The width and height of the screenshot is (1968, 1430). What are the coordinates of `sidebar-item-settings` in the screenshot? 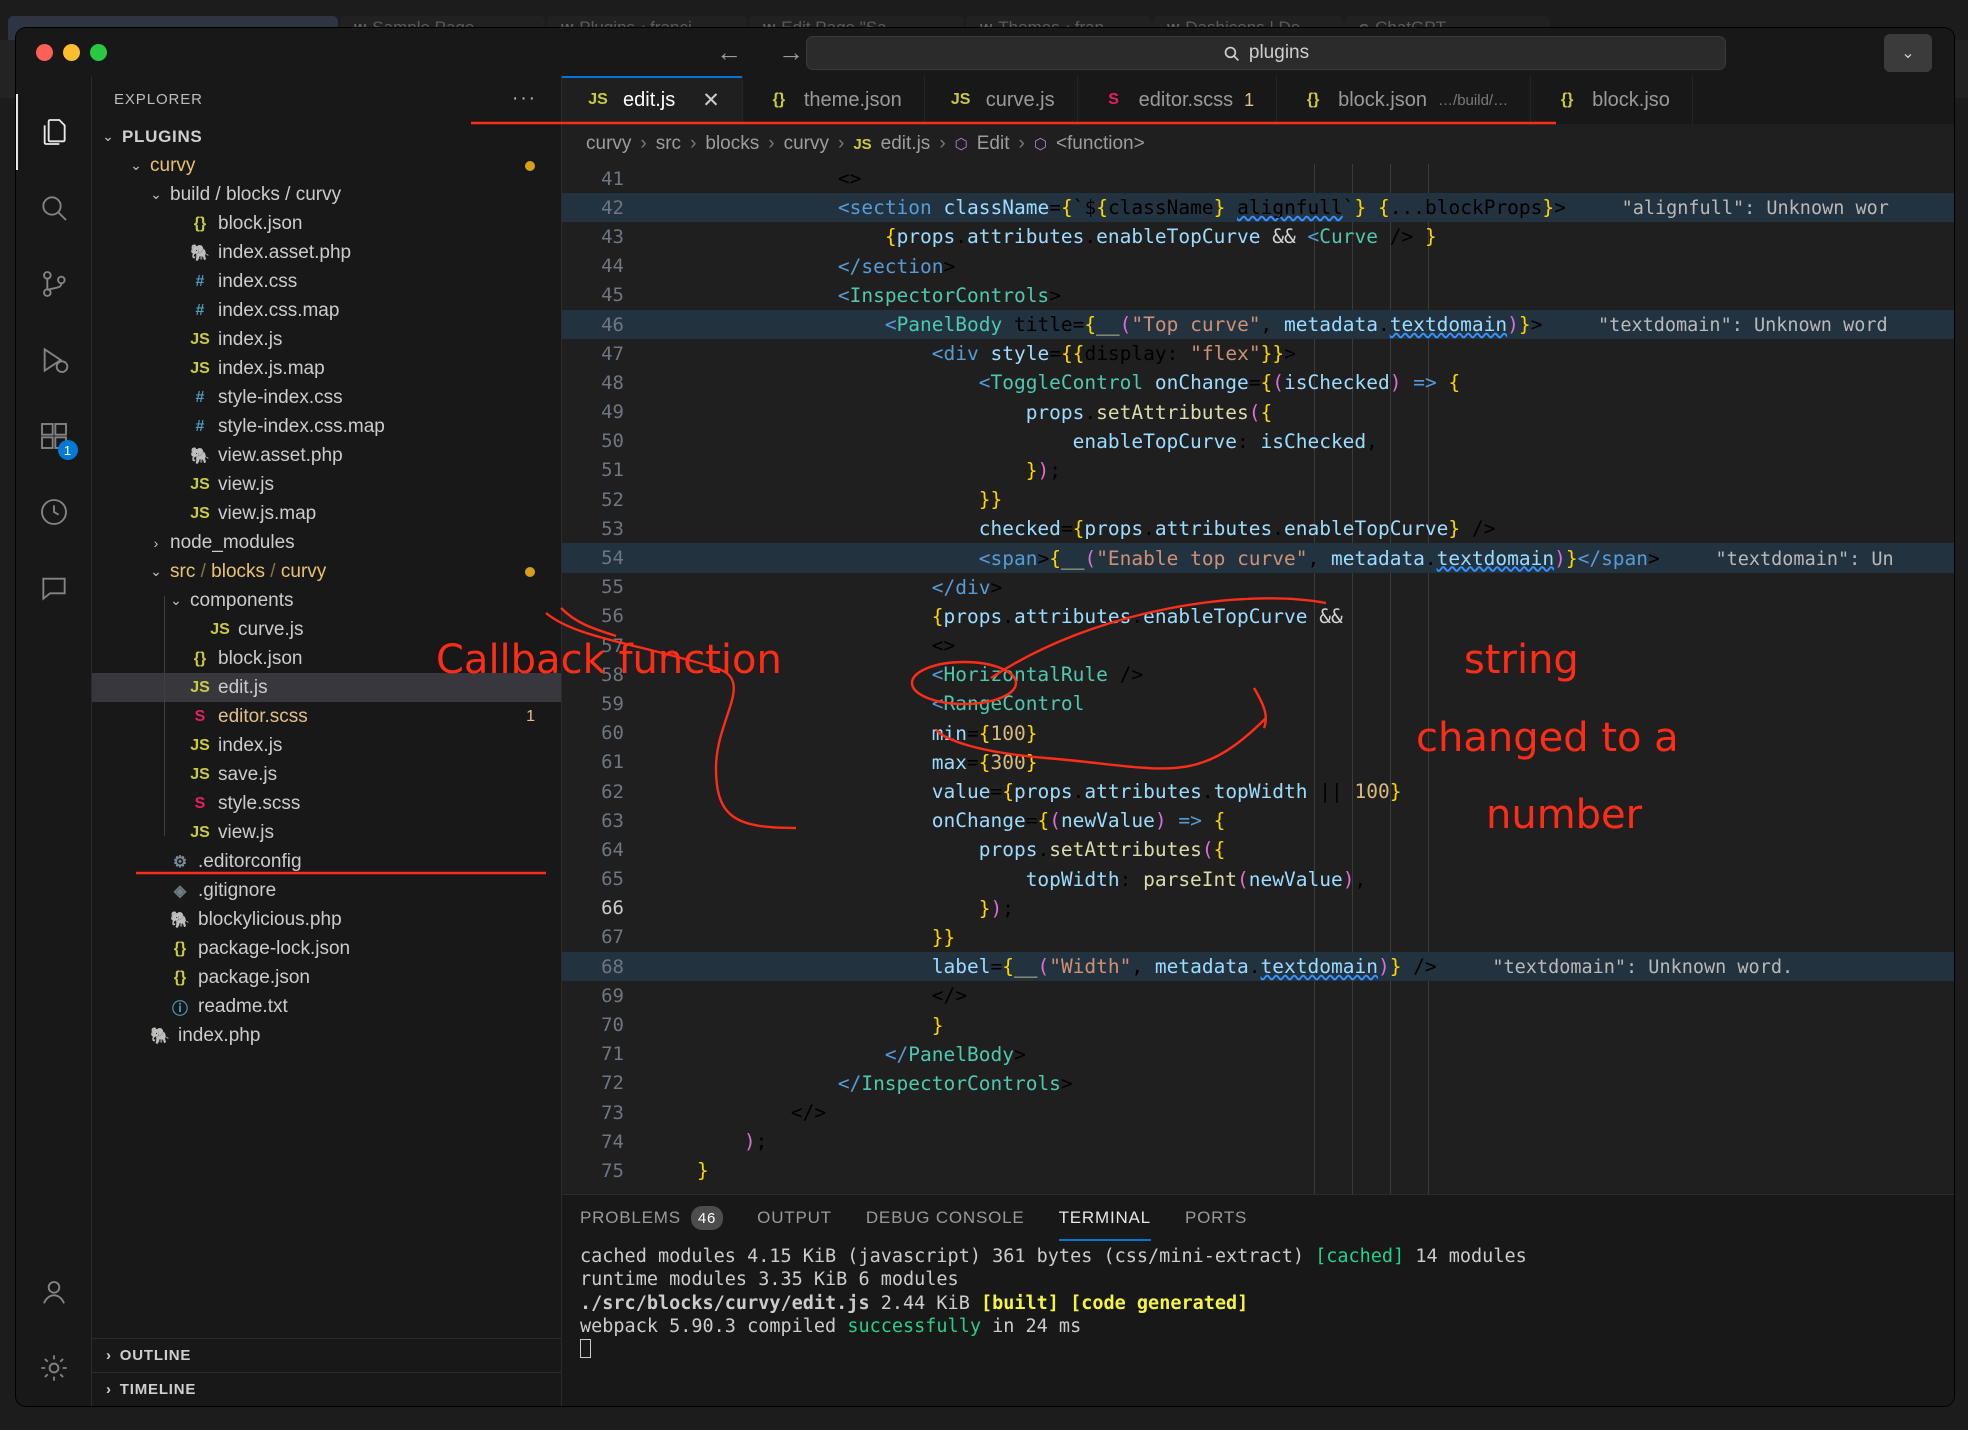 It's located at (54, 1368).